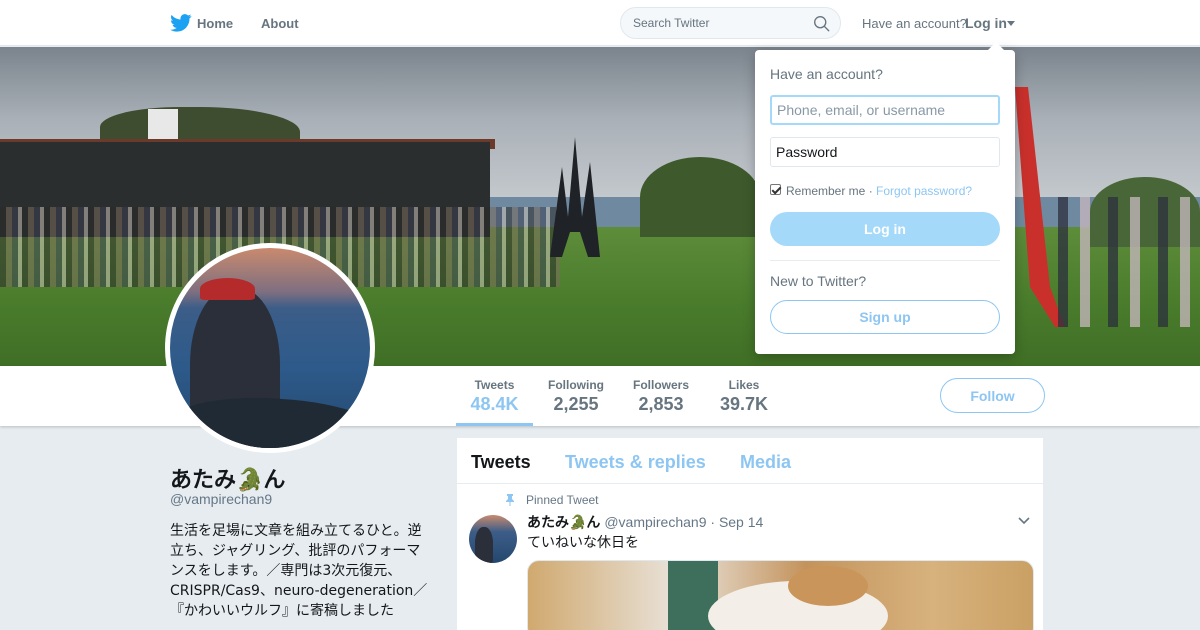 The width and height of the screenshot is (1200, 630). Describe the element at coordinates (181, 23) in the screenshot. I see `twitter-bird-icon` at that location.